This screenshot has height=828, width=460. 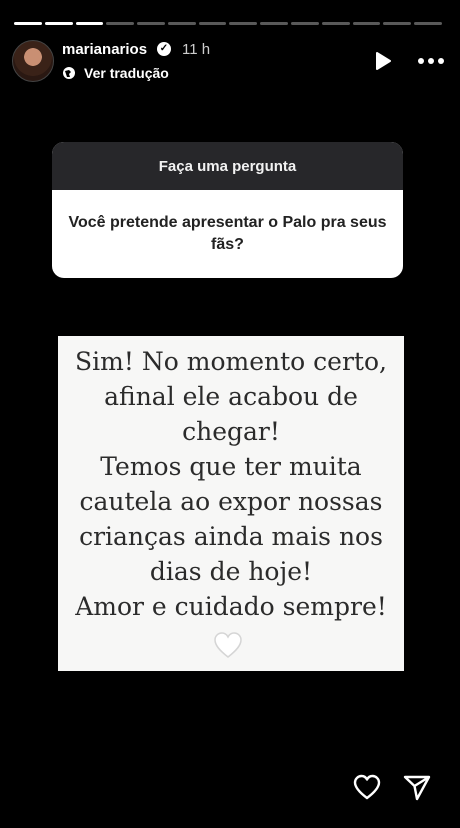 I want to click on story-progress-bar, so click(x=228, y=23).